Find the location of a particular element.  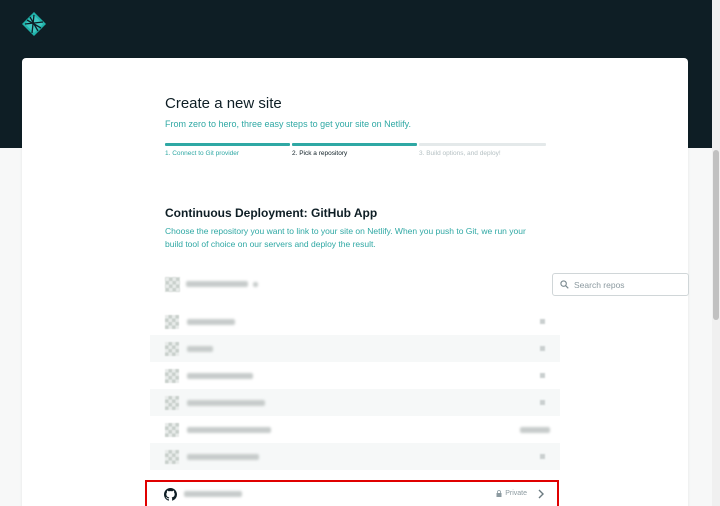

section-title: Continuous Deployment: GitHub App is located at coordinates (271, 213).